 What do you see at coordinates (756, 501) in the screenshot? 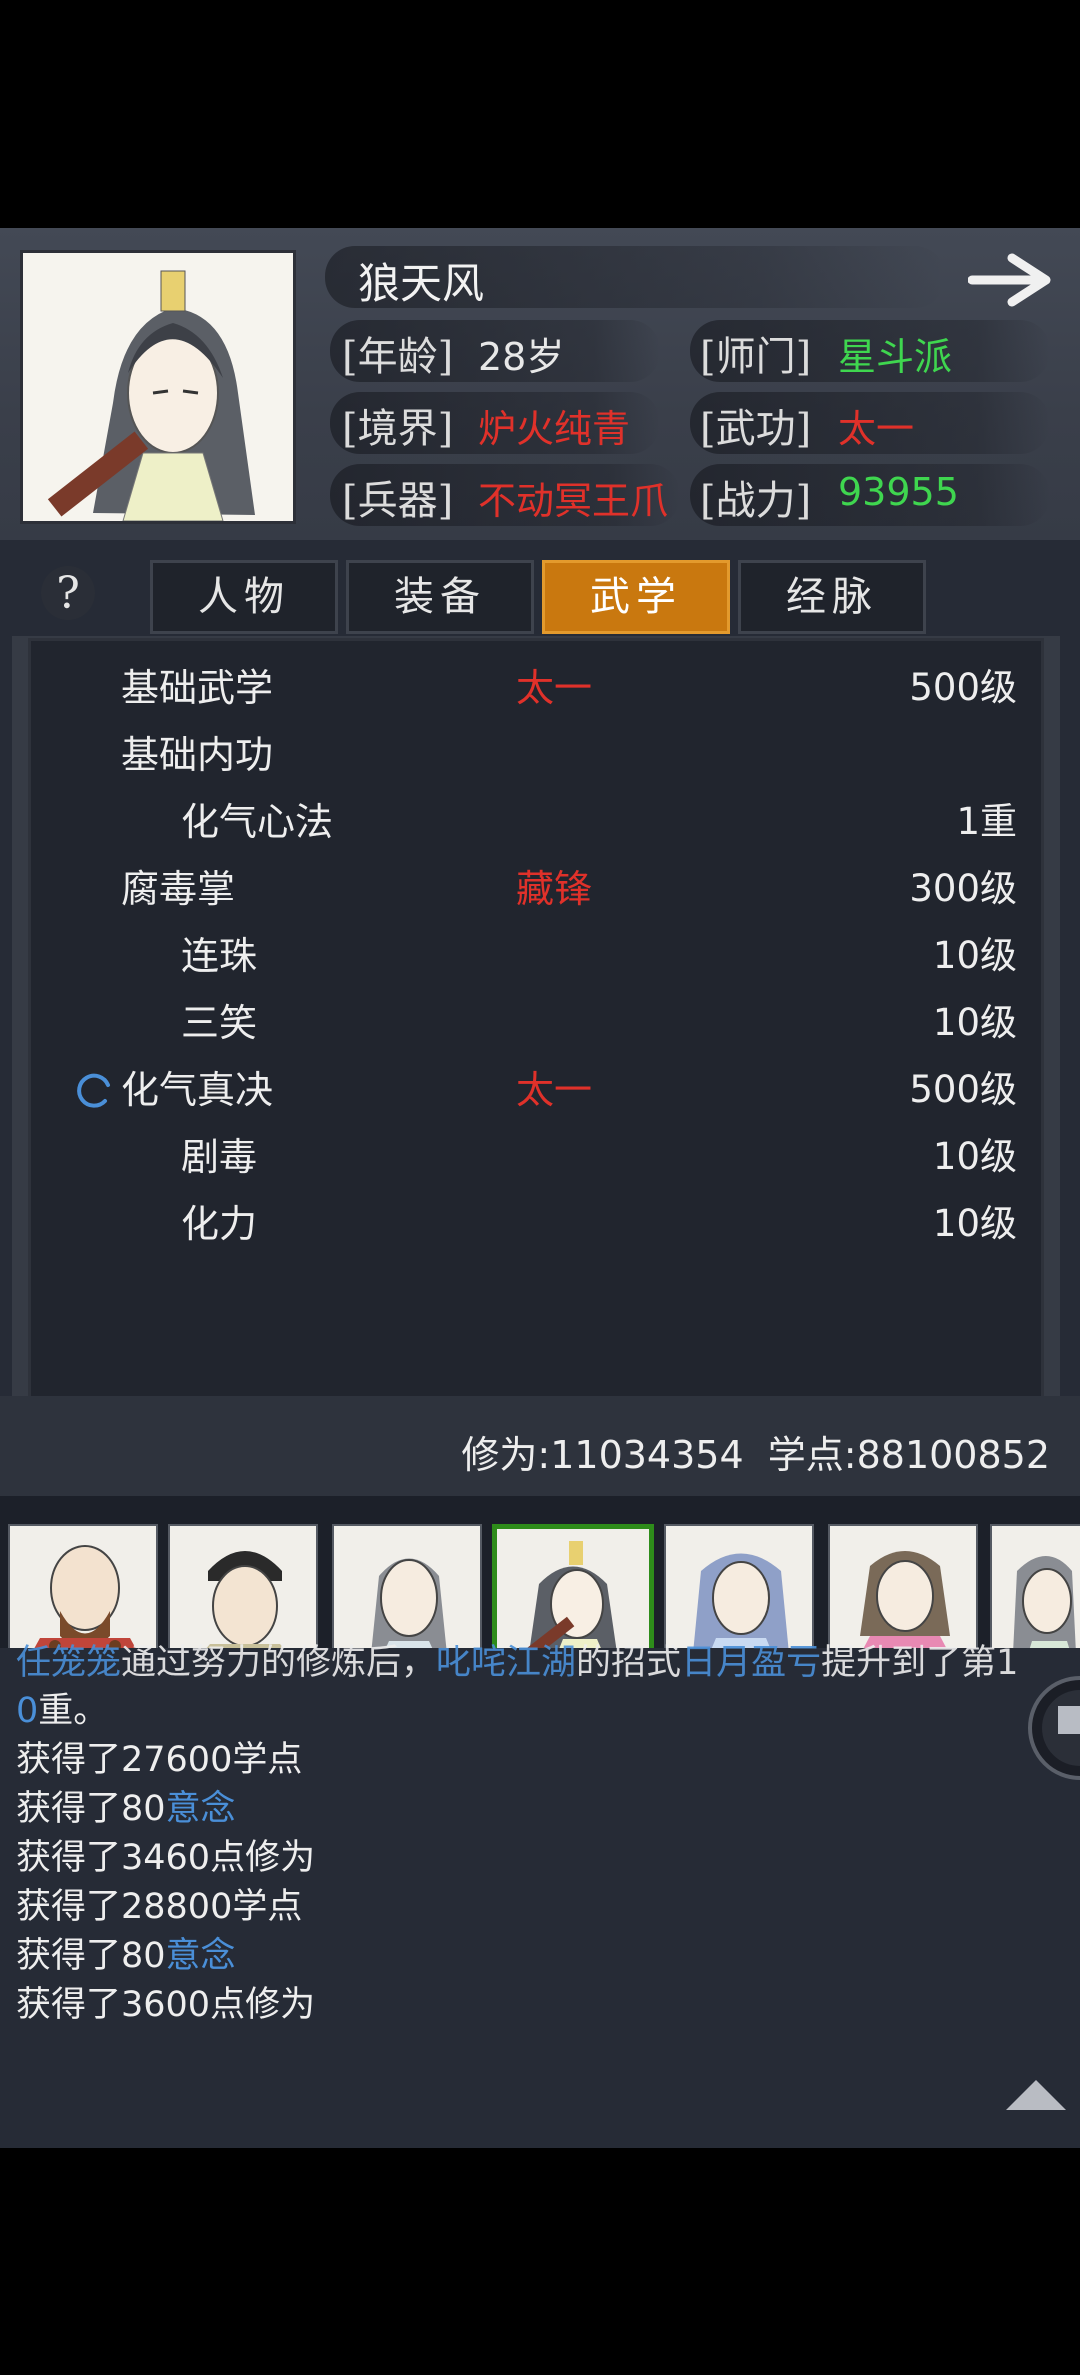
I see `power-label: [战力]` at bounding box center [756, 501].